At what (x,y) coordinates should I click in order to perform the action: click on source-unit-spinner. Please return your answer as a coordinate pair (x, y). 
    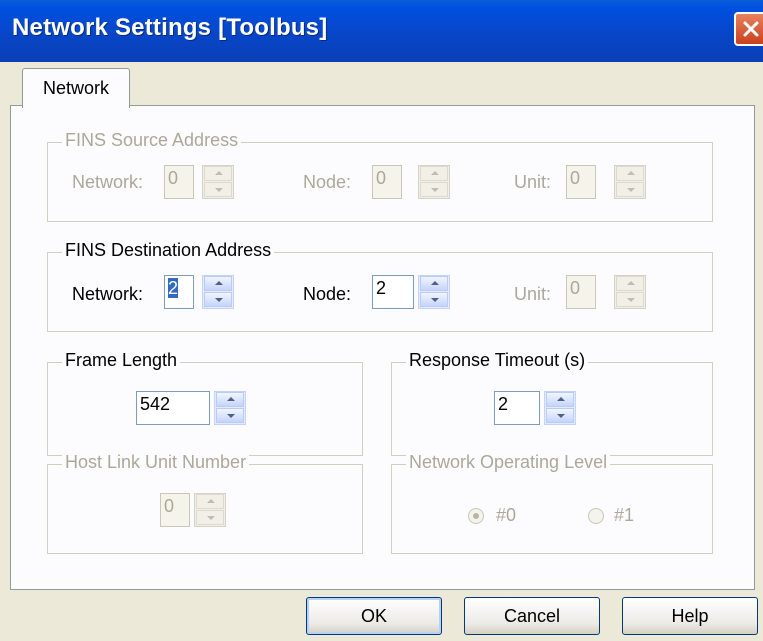
    Looking at the image, I should click on (630, 182).